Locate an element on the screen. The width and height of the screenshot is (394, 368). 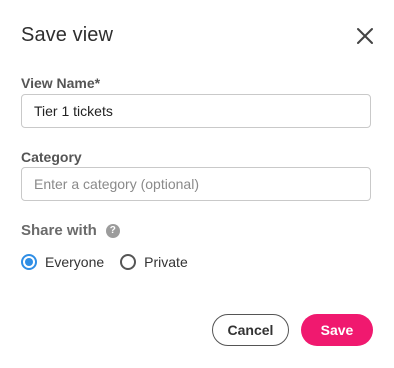
share-with-row: Share with ? is located at coordinates (70, 231).